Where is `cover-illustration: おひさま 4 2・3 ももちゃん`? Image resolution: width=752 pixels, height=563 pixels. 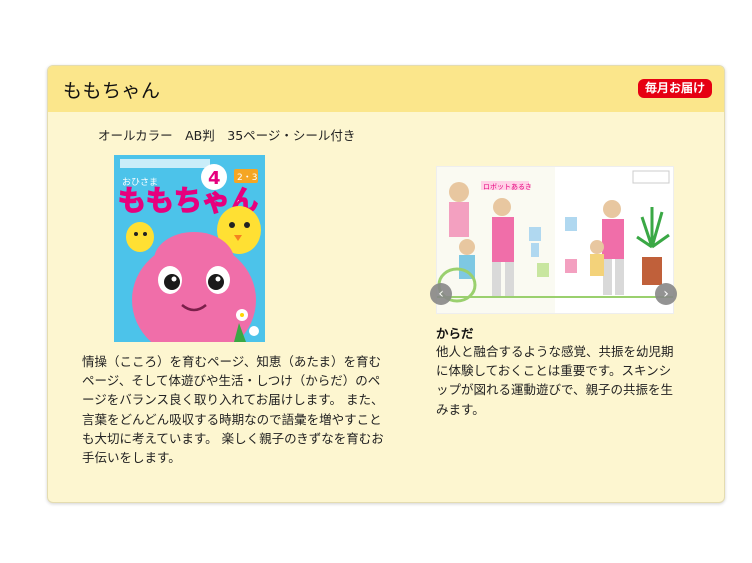 cover-illustration: おひさま 4 2・3 ももちゃん is located at coordinates (189, 248).